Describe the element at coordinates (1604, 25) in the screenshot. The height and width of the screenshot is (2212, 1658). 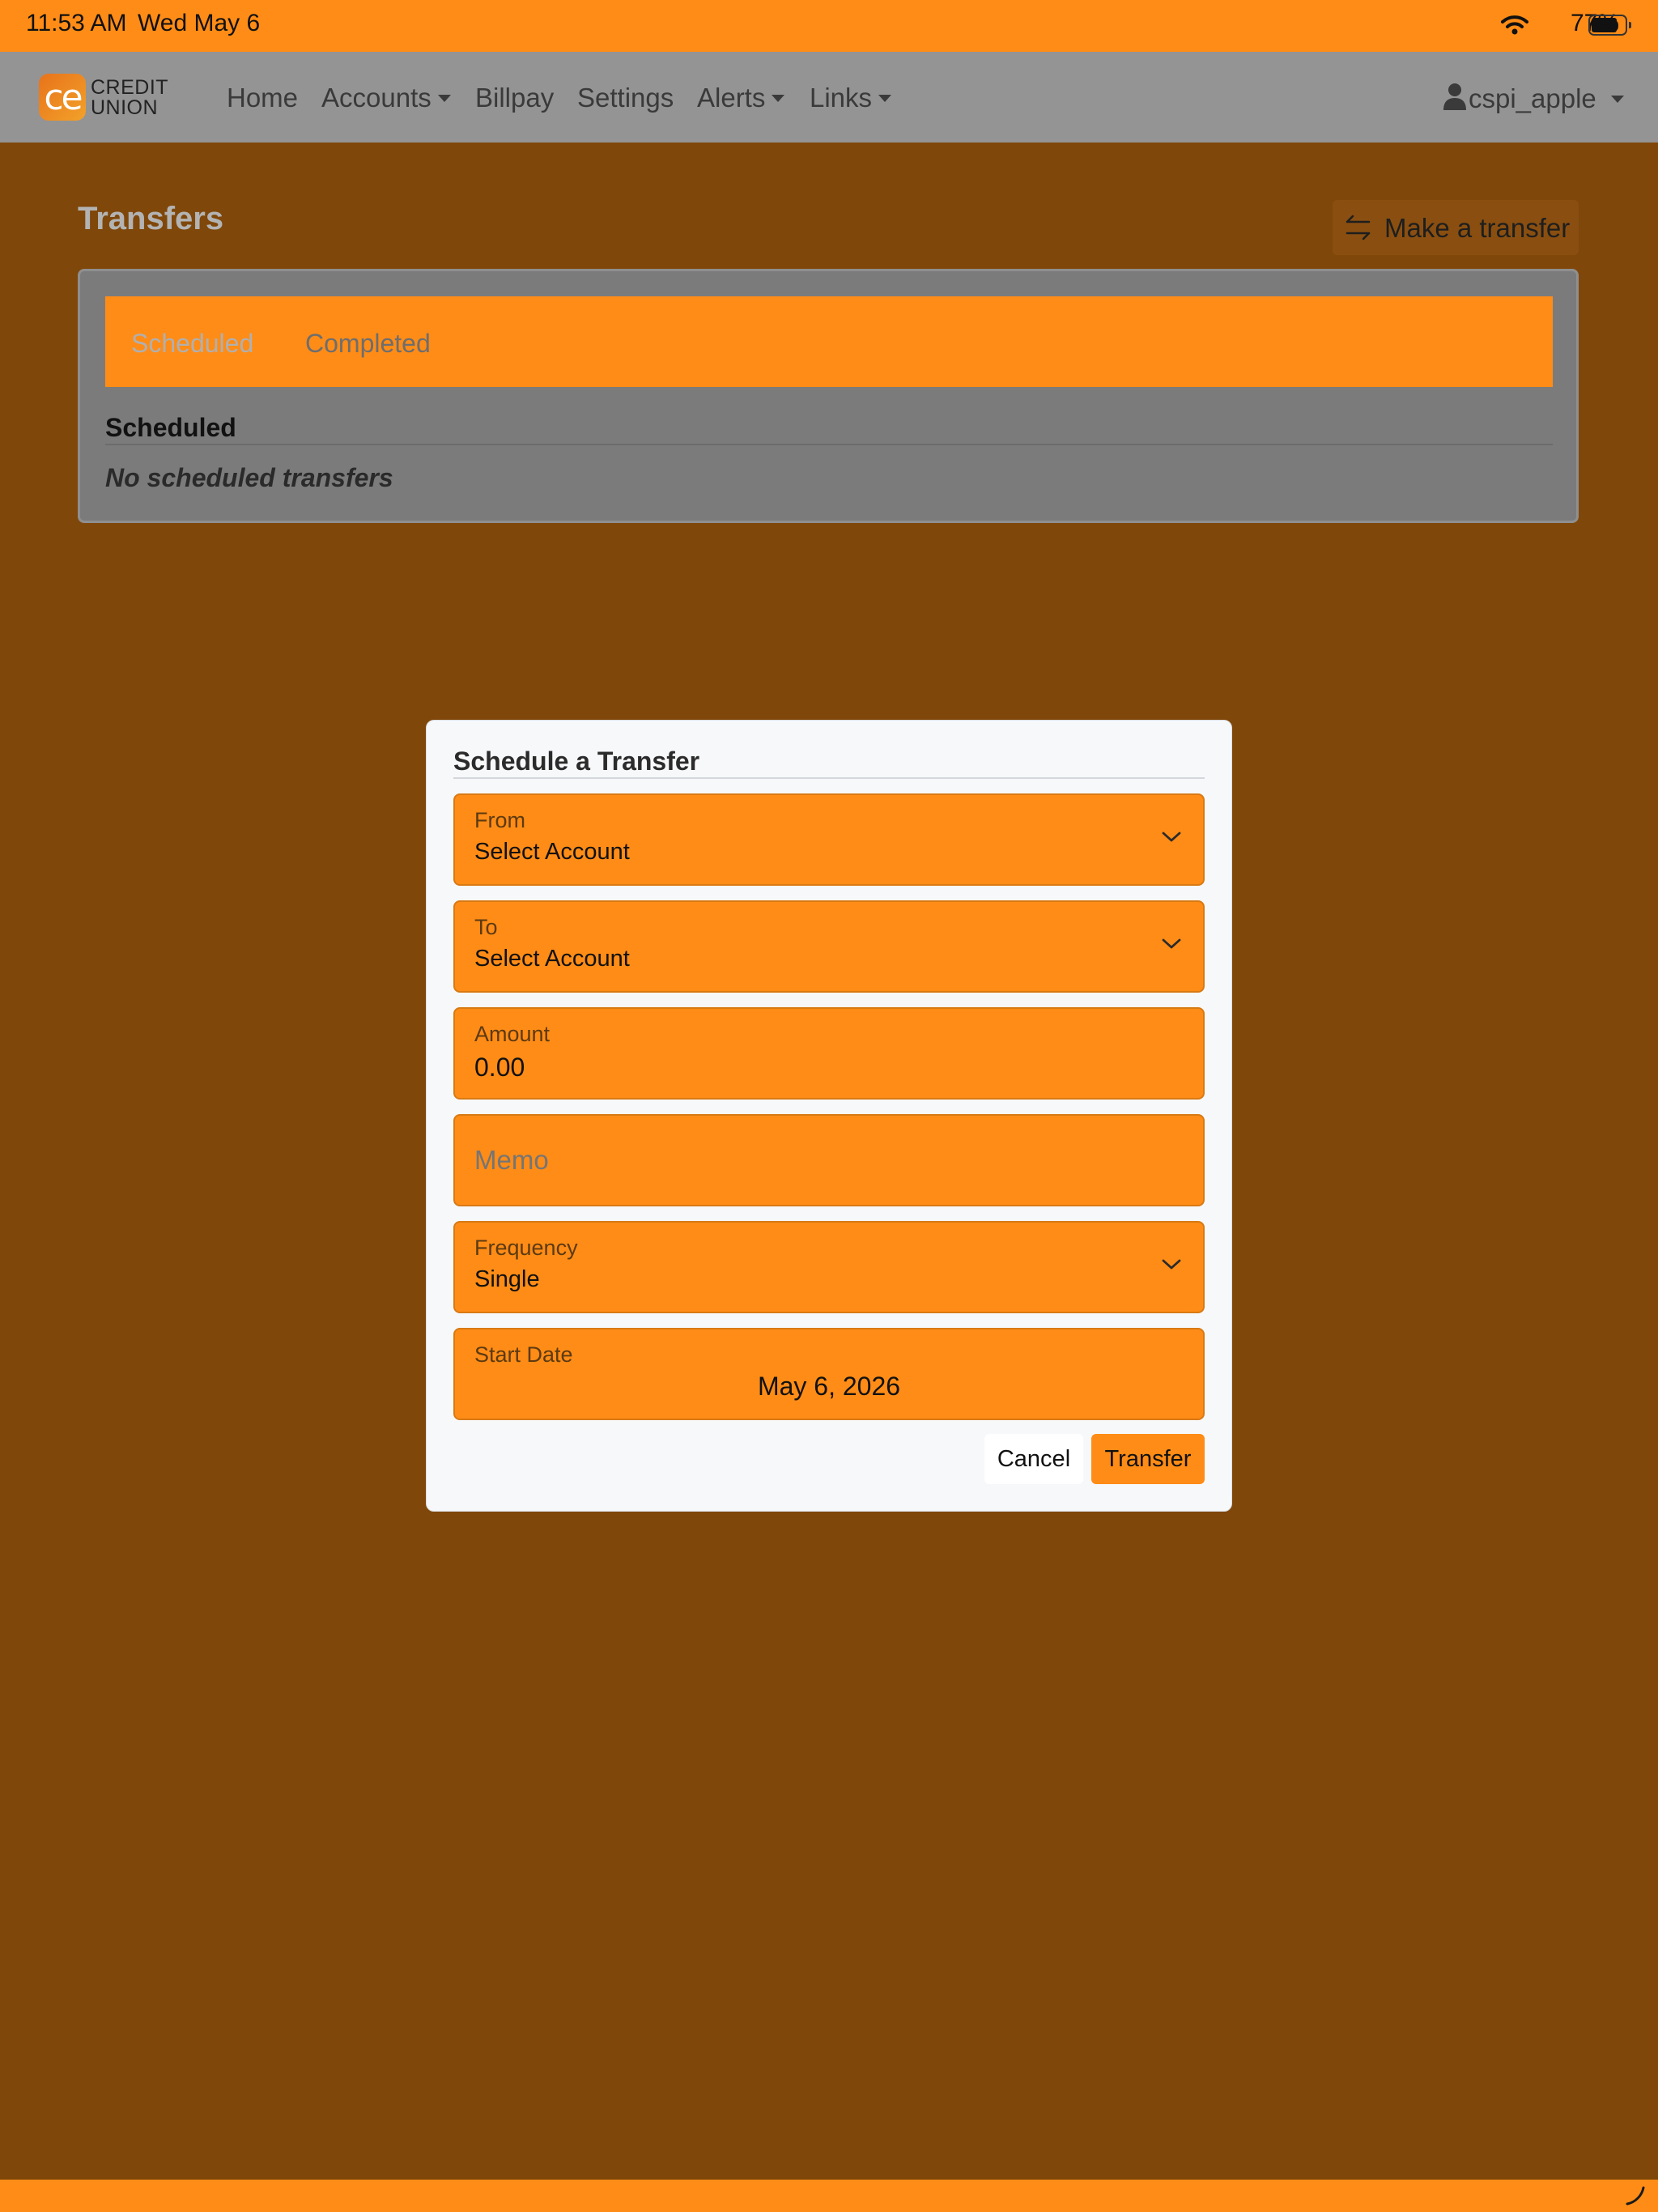
I see `battery-fill` at that location.